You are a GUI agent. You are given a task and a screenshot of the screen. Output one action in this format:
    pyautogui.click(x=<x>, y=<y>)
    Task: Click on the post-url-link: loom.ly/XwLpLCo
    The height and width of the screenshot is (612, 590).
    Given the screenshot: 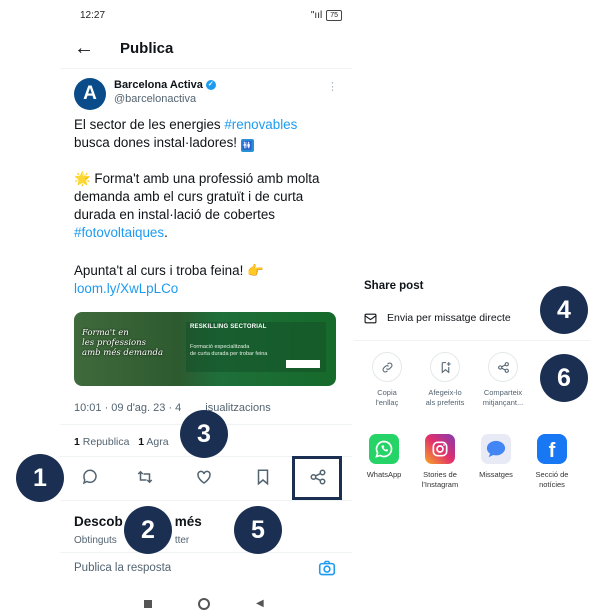 What is the action you would take?
    pyautogui.click(x=126, y=288)
    